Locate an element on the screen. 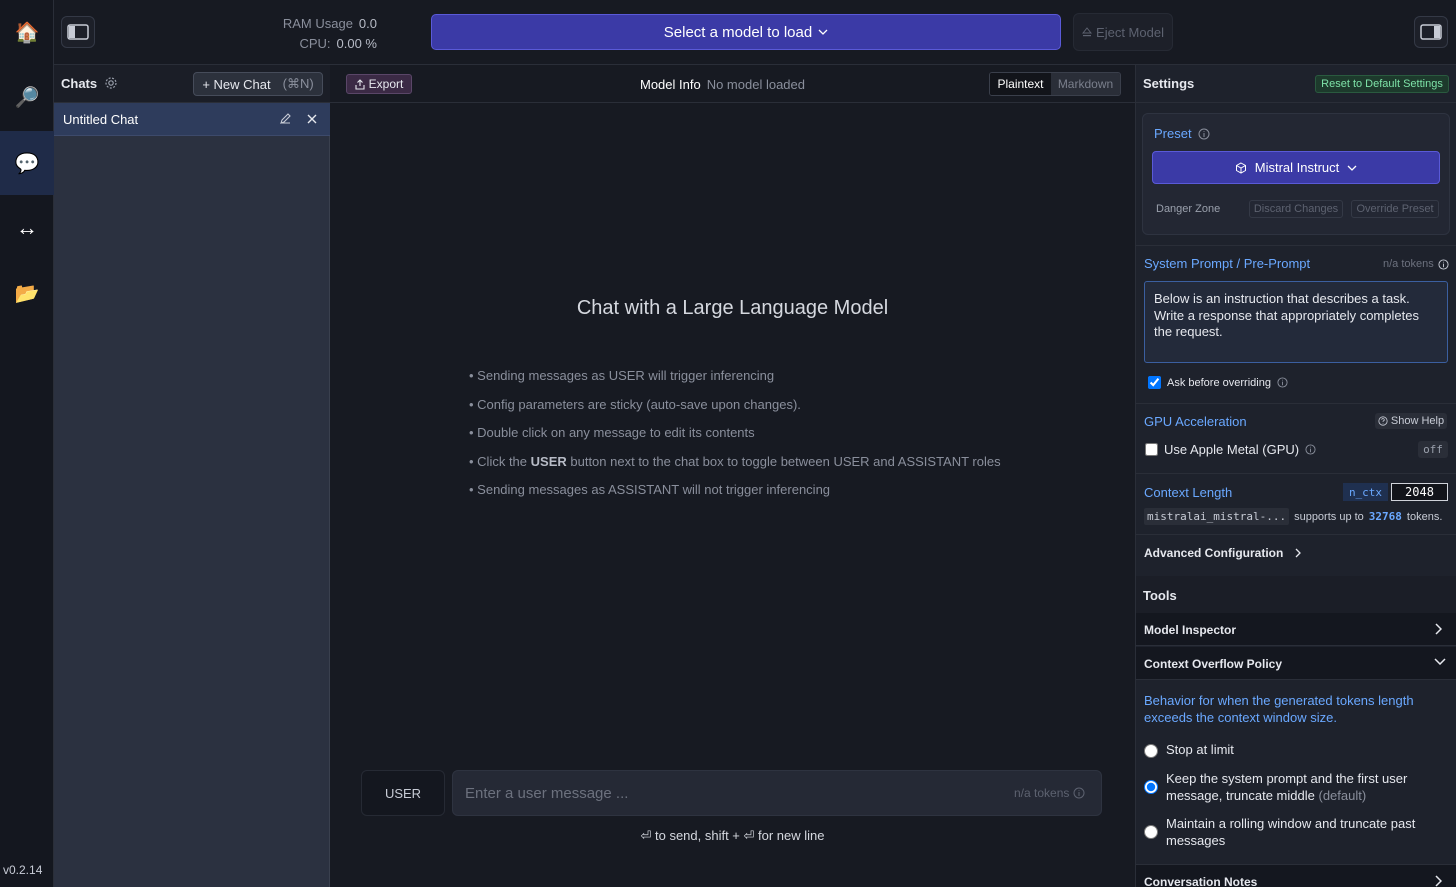  select-model-button: Select a model to load is located at coordinates (746, 32).